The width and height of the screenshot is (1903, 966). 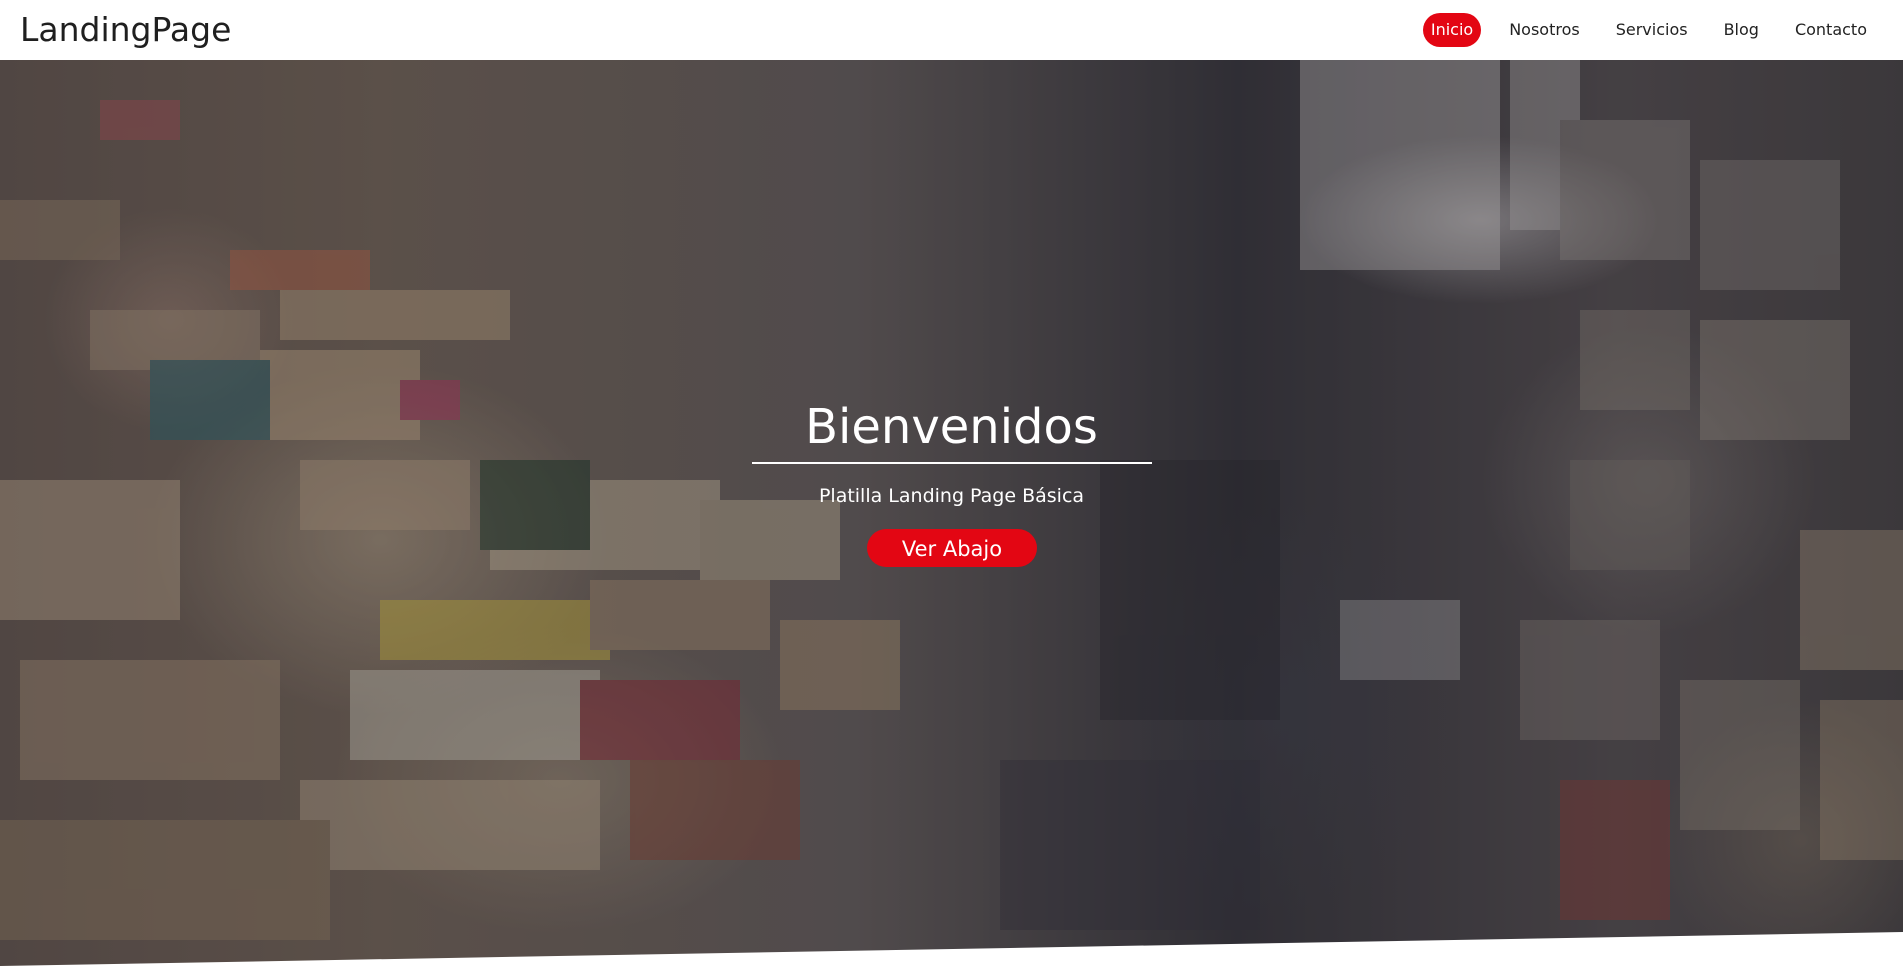 I want to click on nav-item-servicios: Servicios, so click(x=1652, y=30).